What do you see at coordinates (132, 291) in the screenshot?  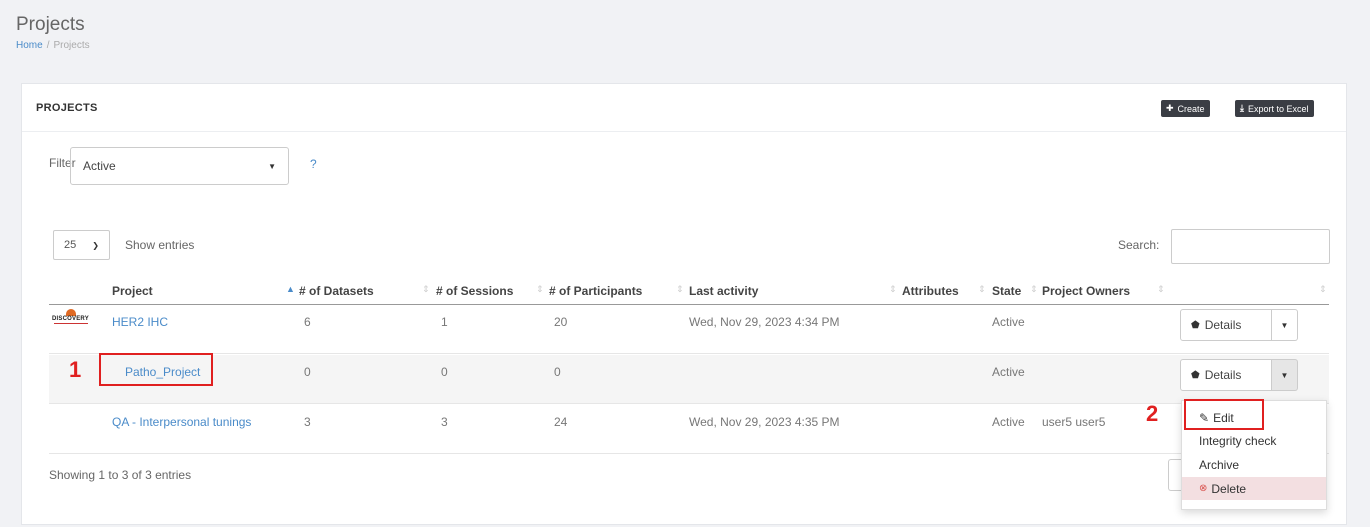 I see `column-header-project: Project` at bounding box center [132, 291].